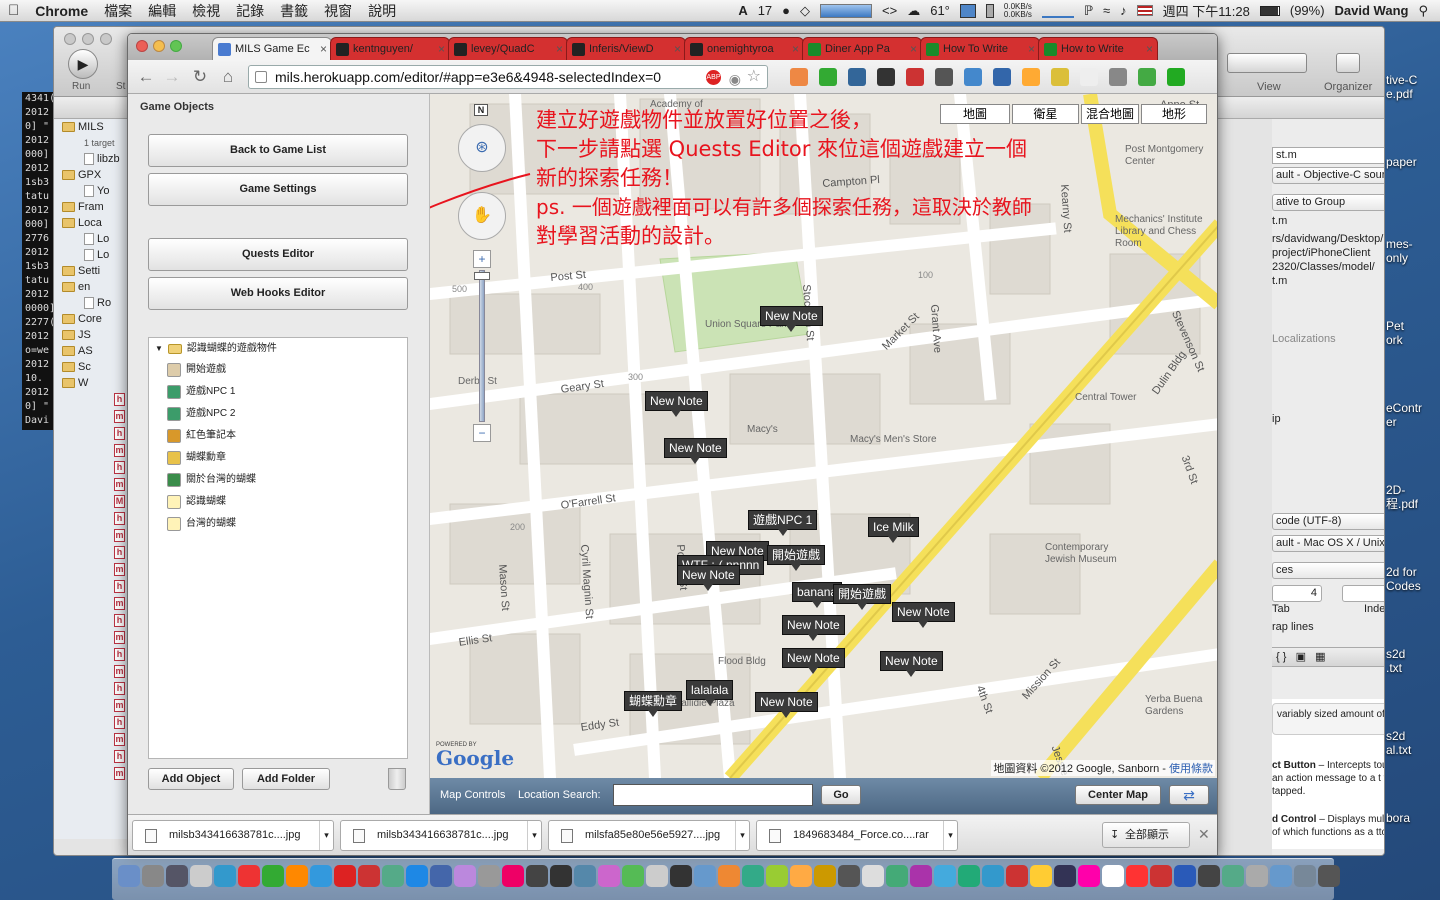  What do you see at coordinates (1401, 162) in the screenshot?
I see `desktop-file-label: paper` at bounding box center [1401, 162].